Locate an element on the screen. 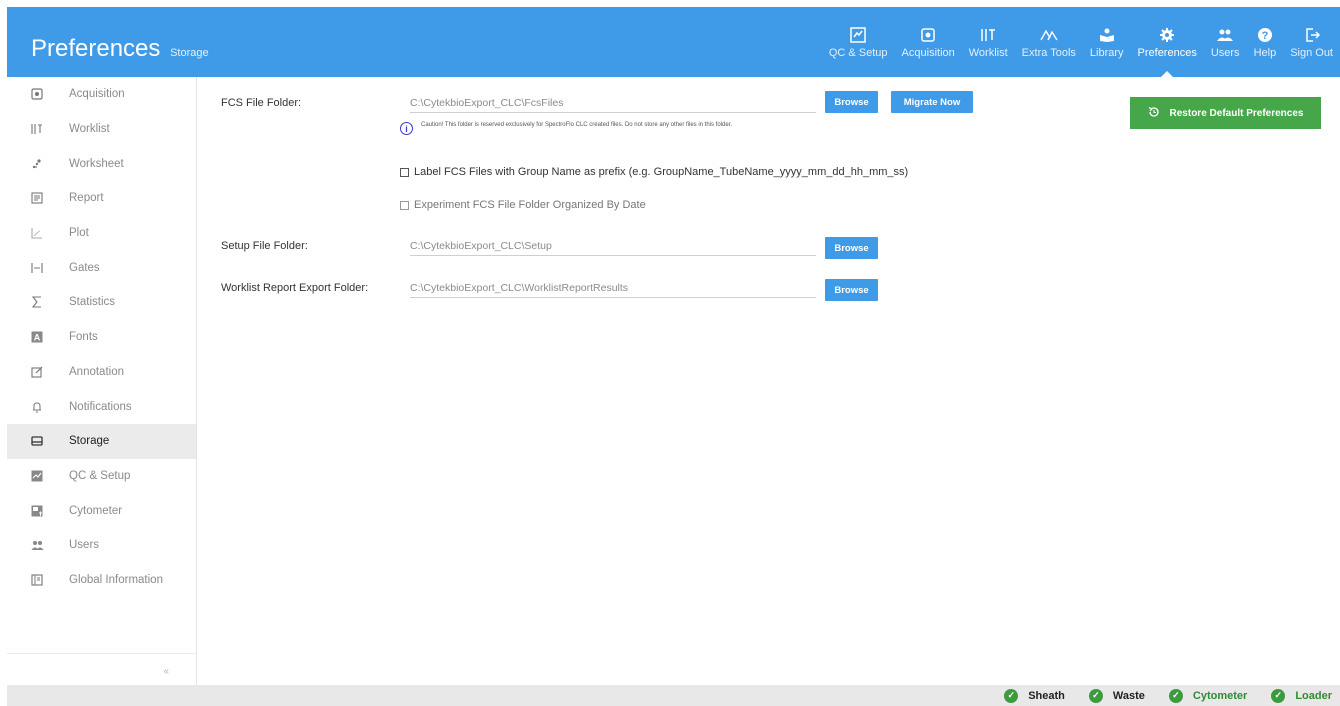  sidebar-item-label: Annotation is located at coordinates (96, 371).